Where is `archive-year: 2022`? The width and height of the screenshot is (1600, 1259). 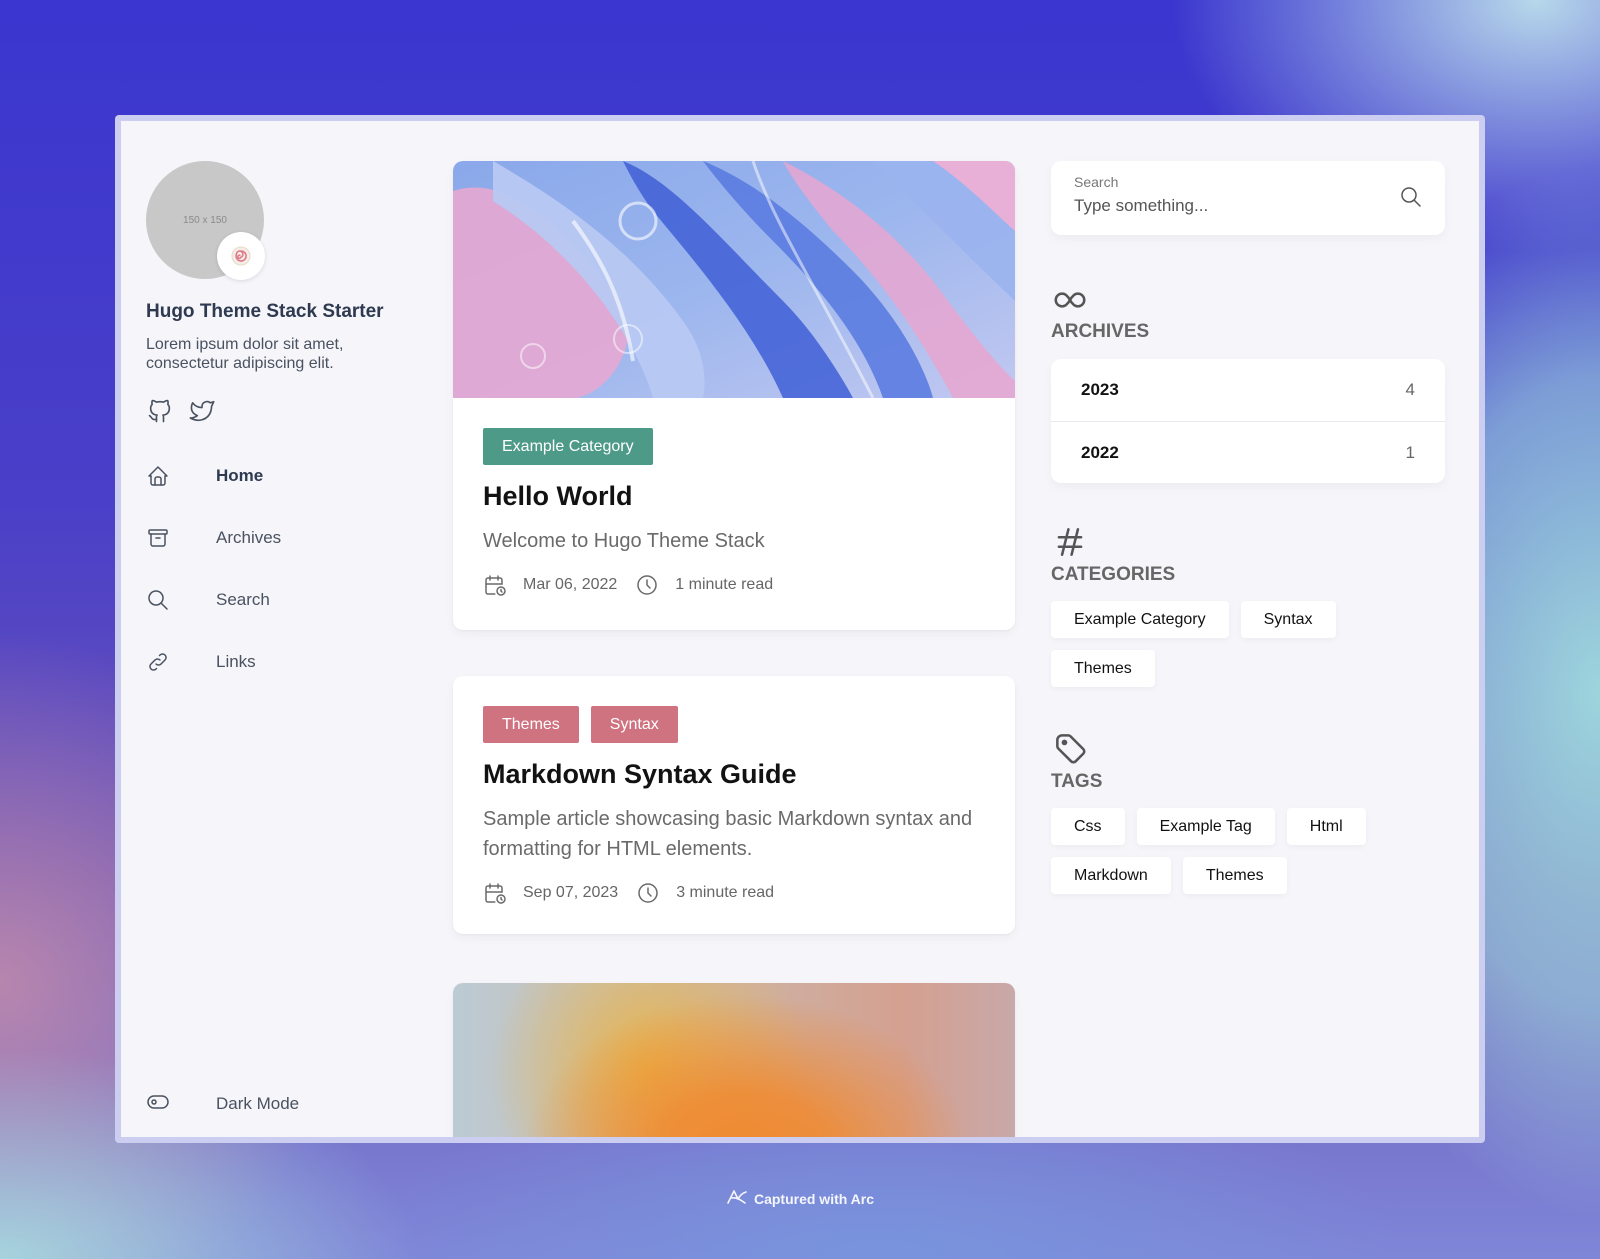 archive-year: 2022 is located at coordinates (1100, 452).